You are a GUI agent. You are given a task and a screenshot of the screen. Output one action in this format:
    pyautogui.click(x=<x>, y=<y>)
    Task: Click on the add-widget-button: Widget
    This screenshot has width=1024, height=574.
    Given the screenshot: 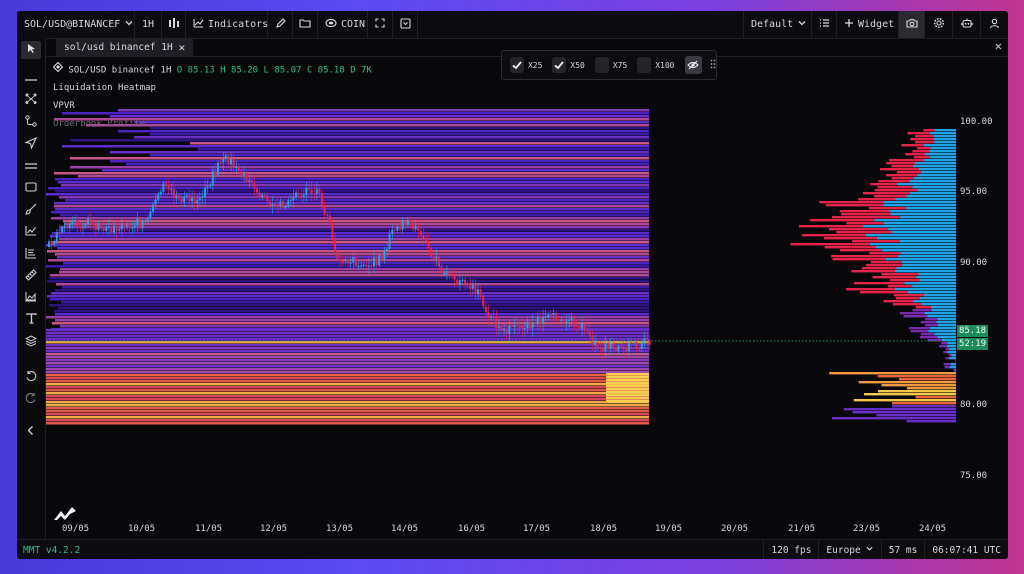 What is the action you would take?
    pyautogui.click(x=867, y=24)
    